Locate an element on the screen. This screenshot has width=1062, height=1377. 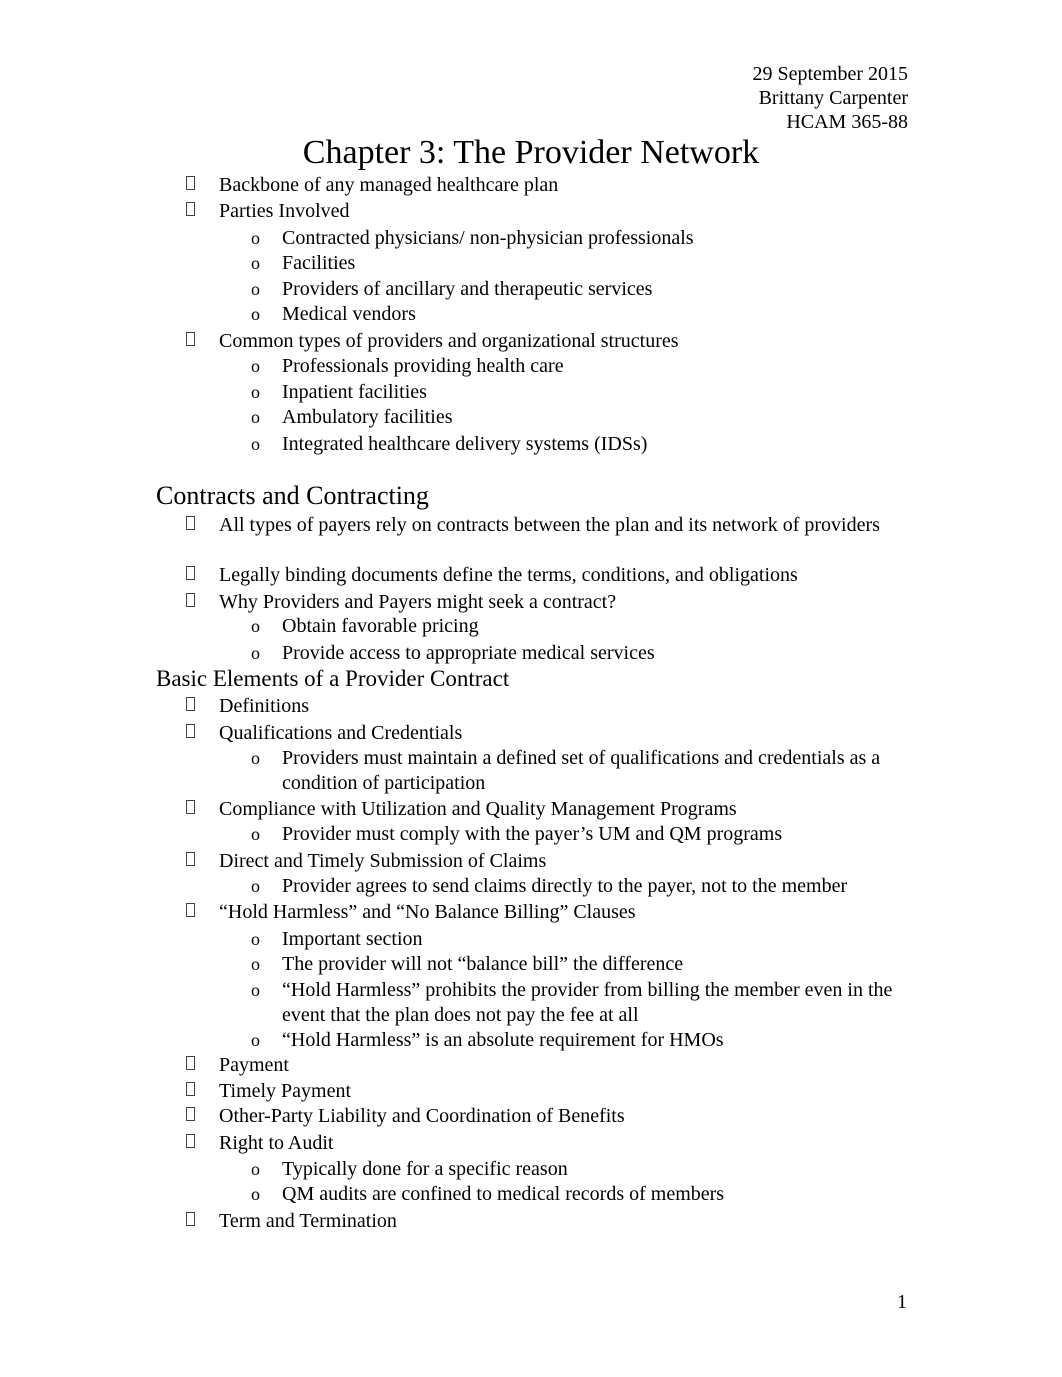
list-item: Parties Involved is located at coordinates (284, 211).